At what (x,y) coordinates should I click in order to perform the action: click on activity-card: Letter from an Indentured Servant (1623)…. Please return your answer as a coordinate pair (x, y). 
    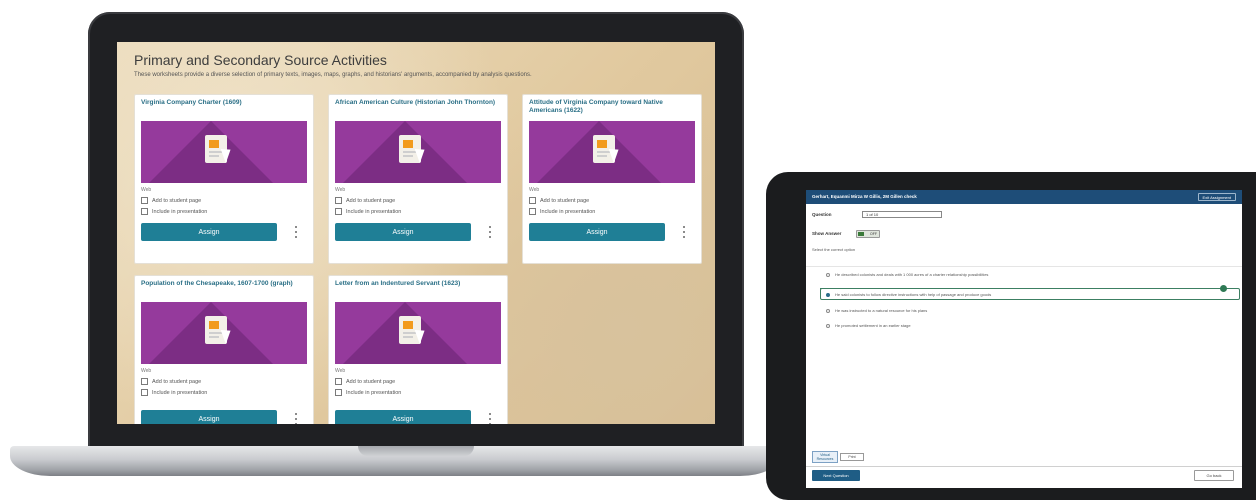
    Looking at the image, I should click on (418, 349).